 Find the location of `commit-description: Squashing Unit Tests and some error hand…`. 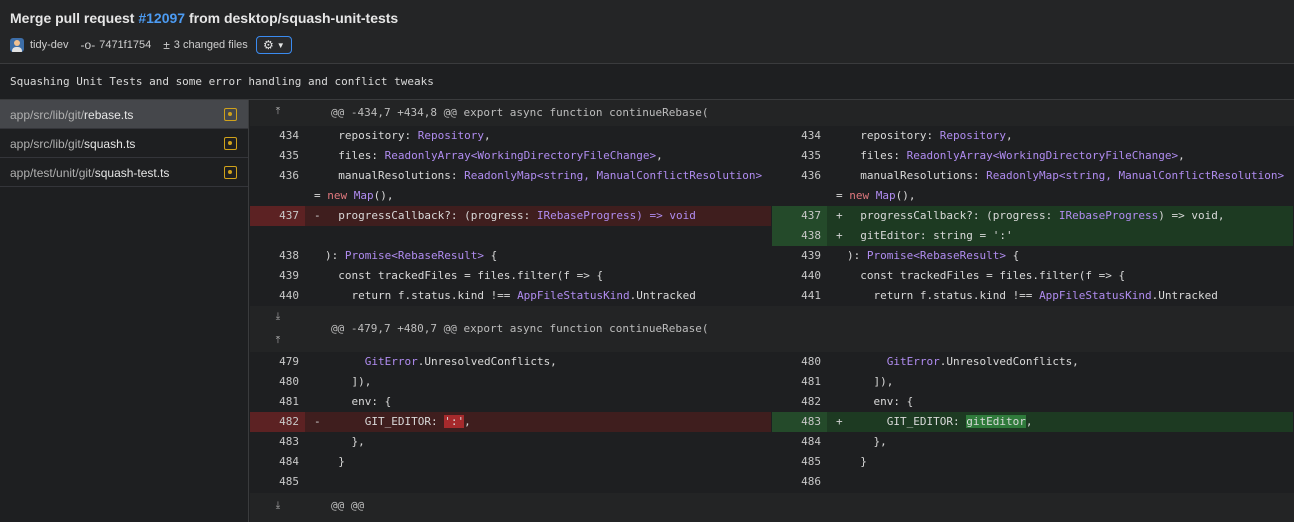

commit-description: Squashing Unit Tests and some error hand… is located at coordinates (647, 82).